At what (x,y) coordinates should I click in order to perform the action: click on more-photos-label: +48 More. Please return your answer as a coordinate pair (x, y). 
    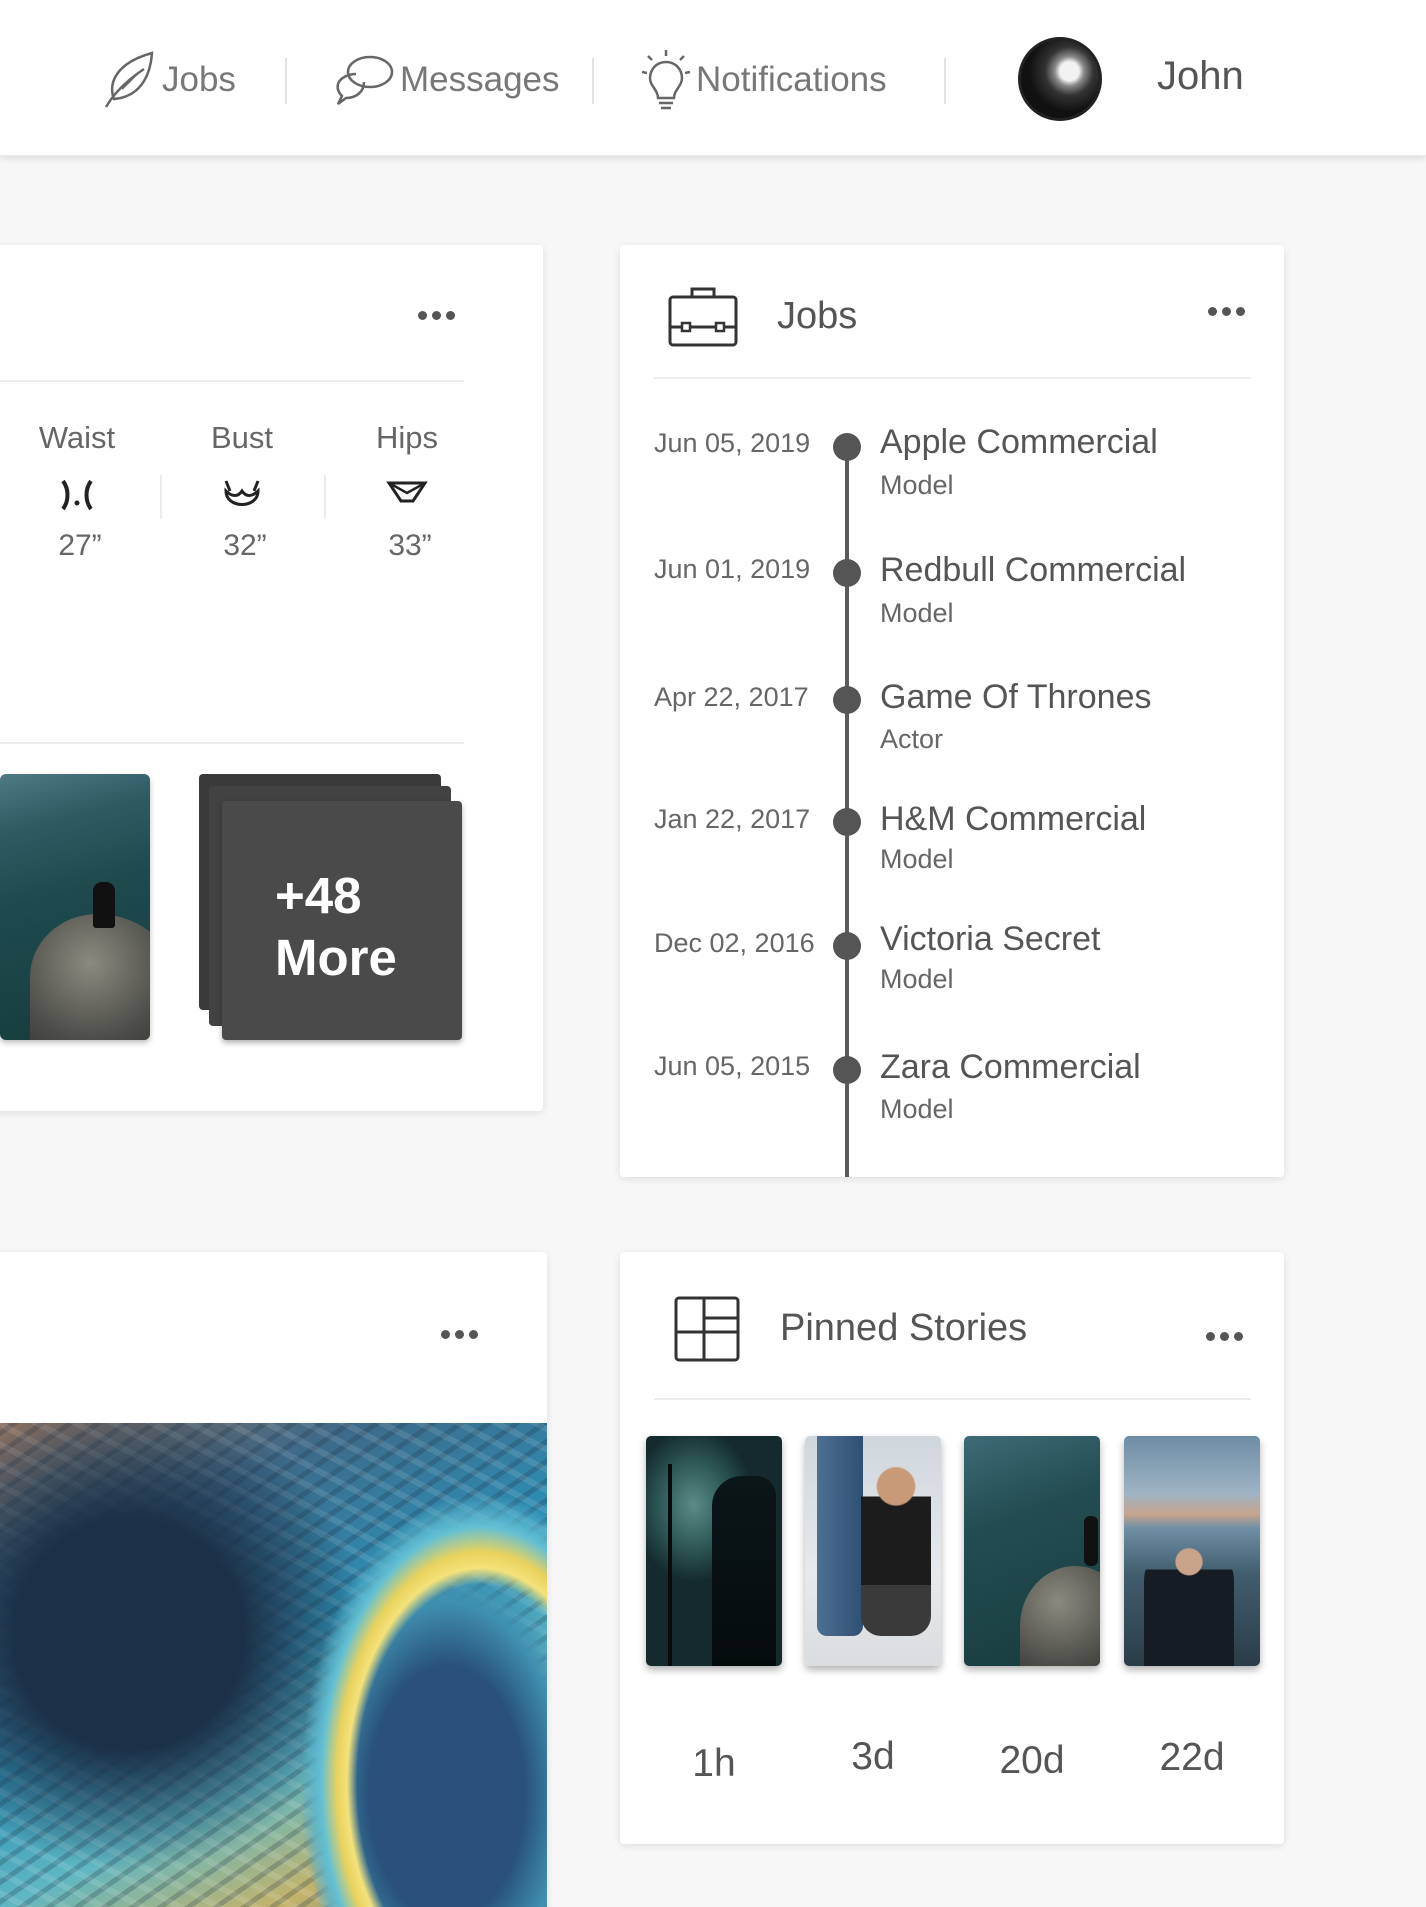
    Looking at the image, I should click on (330, 927).